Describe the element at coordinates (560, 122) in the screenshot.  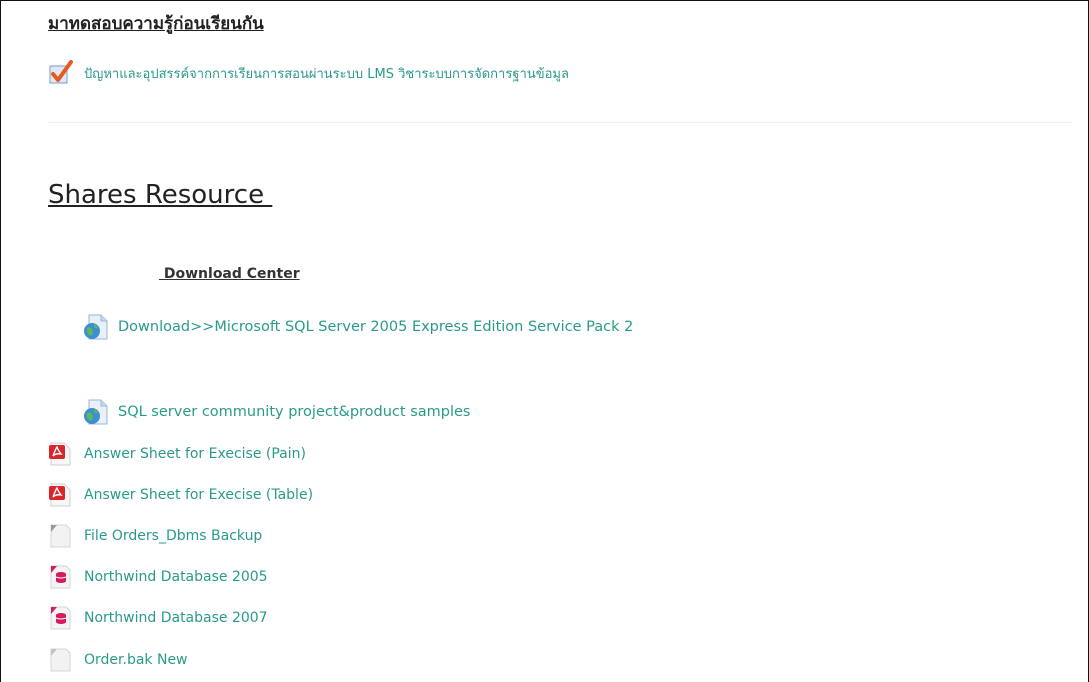
I see `section-divider` at that location.